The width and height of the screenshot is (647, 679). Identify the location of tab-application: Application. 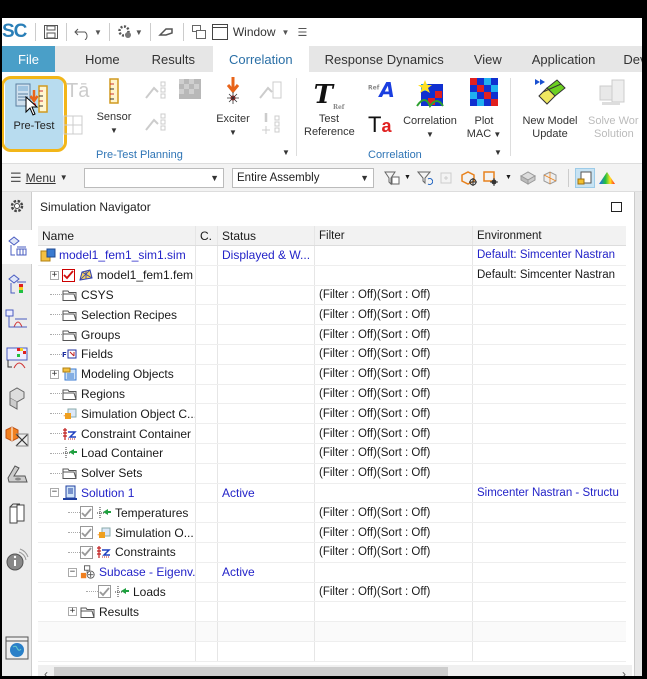
(565, 59).